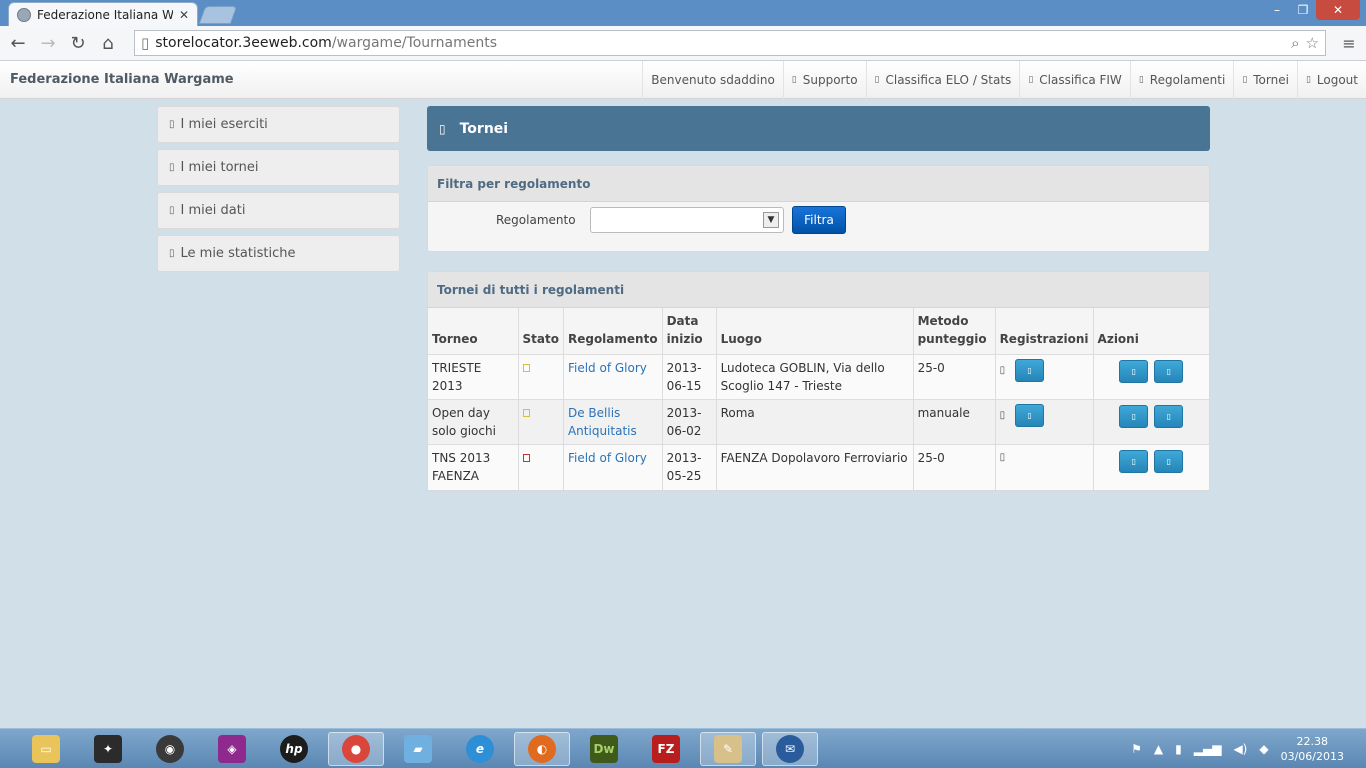 The width and height of the screenshot is (1366, 768). What do you see at coordinates (473, 422) in the screenshot?
I see `cell-torneo: Open day solo giochi` at bounding box center [473, 422].